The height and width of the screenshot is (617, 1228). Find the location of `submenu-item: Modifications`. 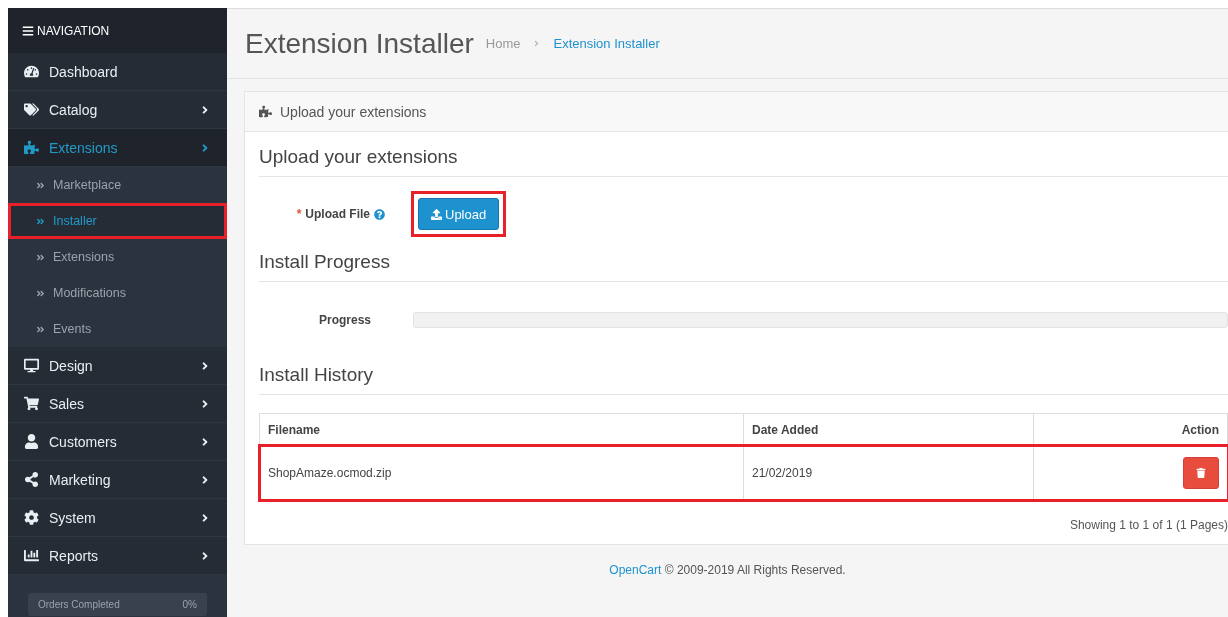

submenu-item: Modifications is located at coordinates (117, 293).